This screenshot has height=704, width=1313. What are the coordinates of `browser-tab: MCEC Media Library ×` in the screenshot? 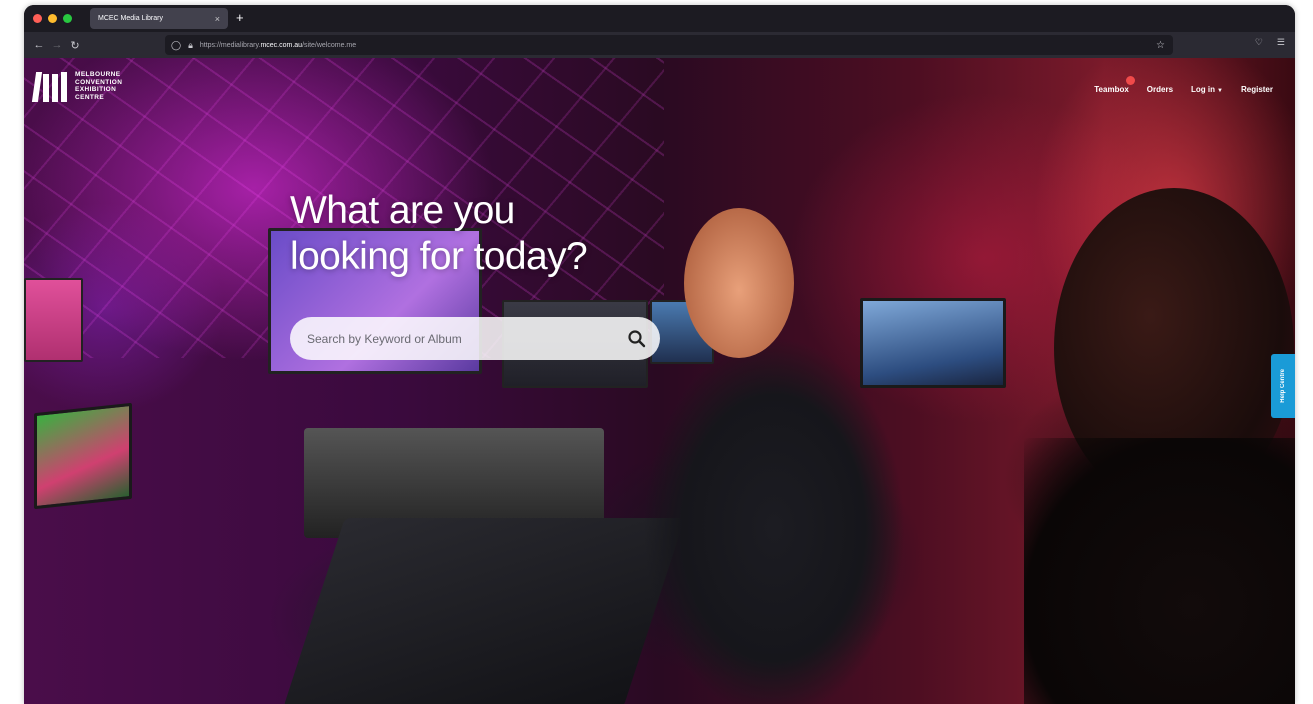 It's located at (159, 18).